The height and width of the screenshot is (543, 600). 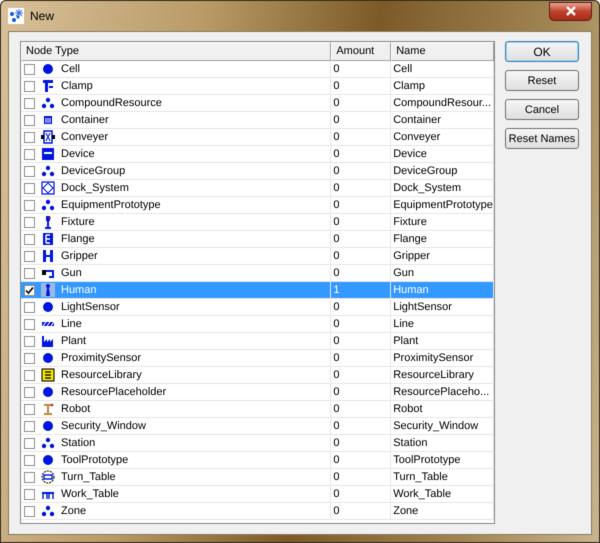 I want to click on dialog-button: OK, so click(x=542, y=51).